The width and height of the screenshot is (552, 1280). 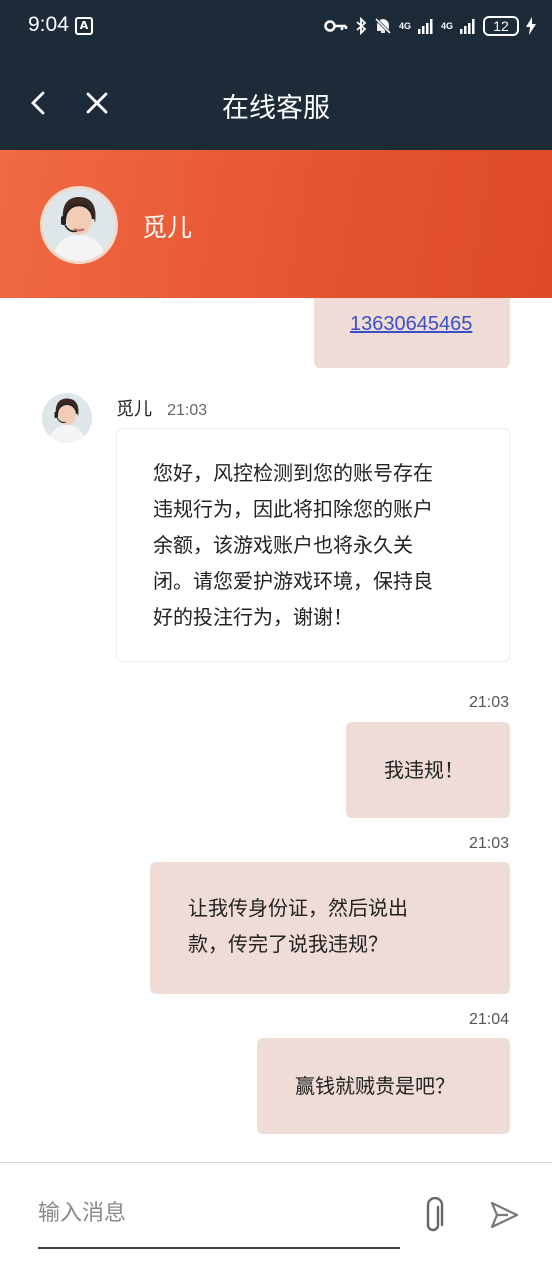 What do you see at coordinates (383, 26) in the screenshot?
I see `mute-bell-icon` at bounding box center [383, 26].